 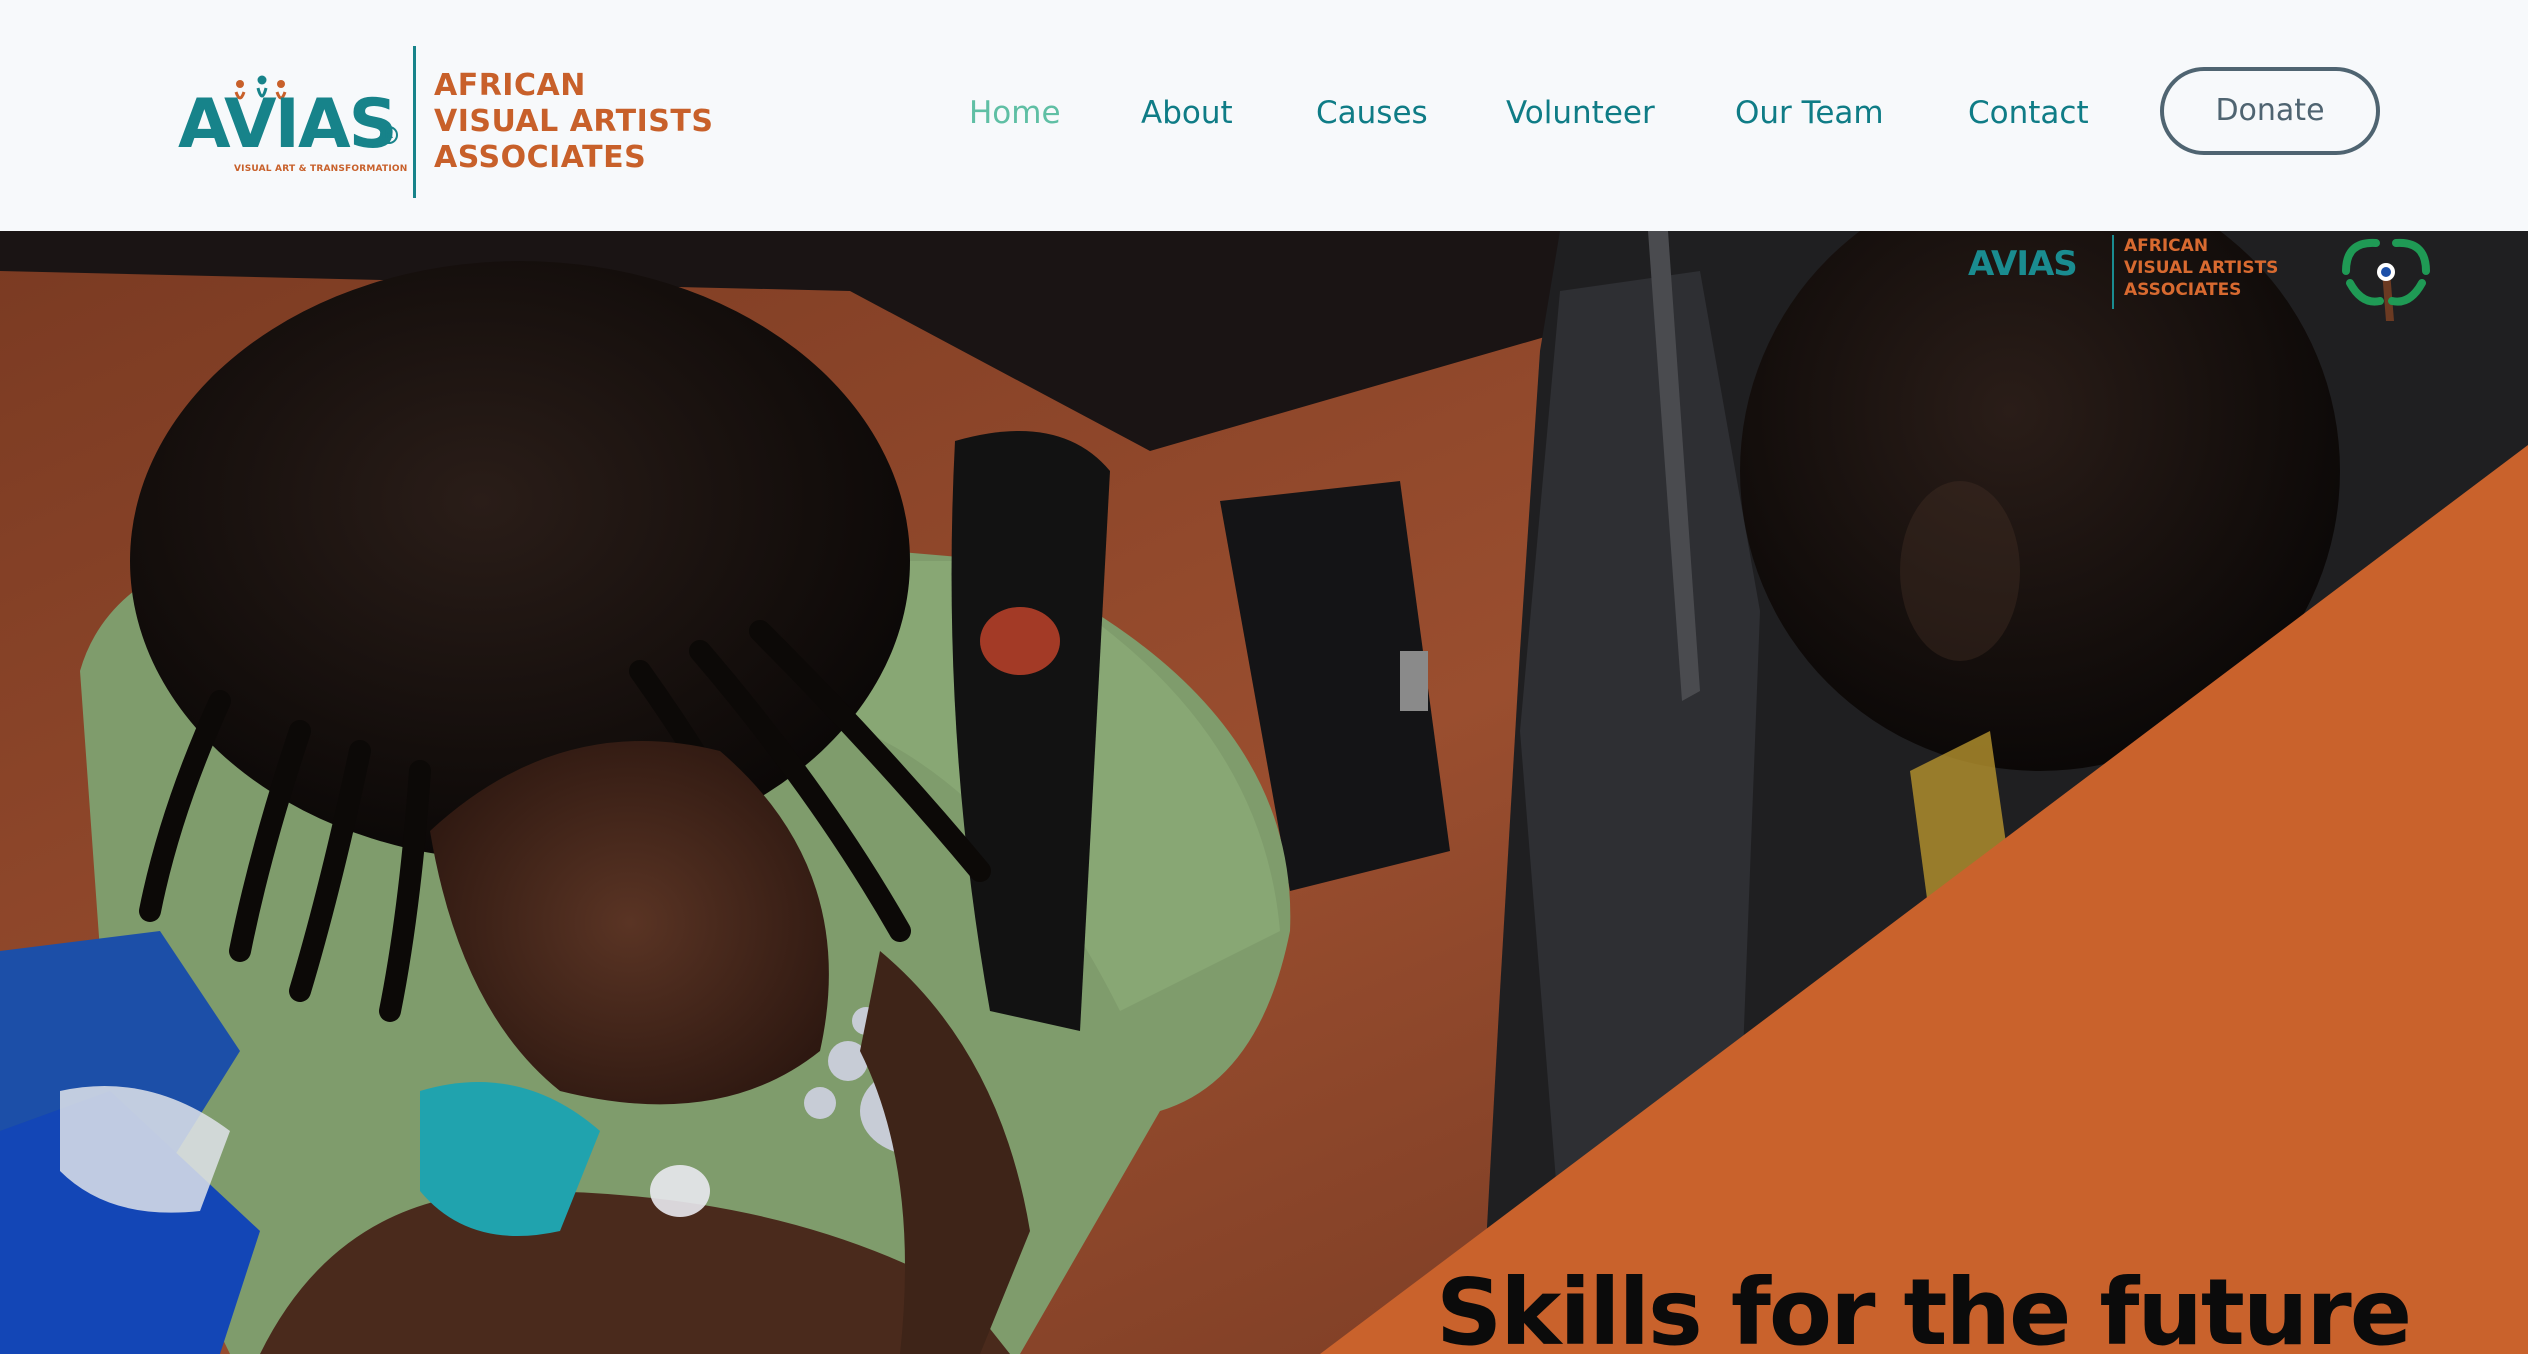 I want to click on nav-causes: Causes, so click(x=1372, y=113).